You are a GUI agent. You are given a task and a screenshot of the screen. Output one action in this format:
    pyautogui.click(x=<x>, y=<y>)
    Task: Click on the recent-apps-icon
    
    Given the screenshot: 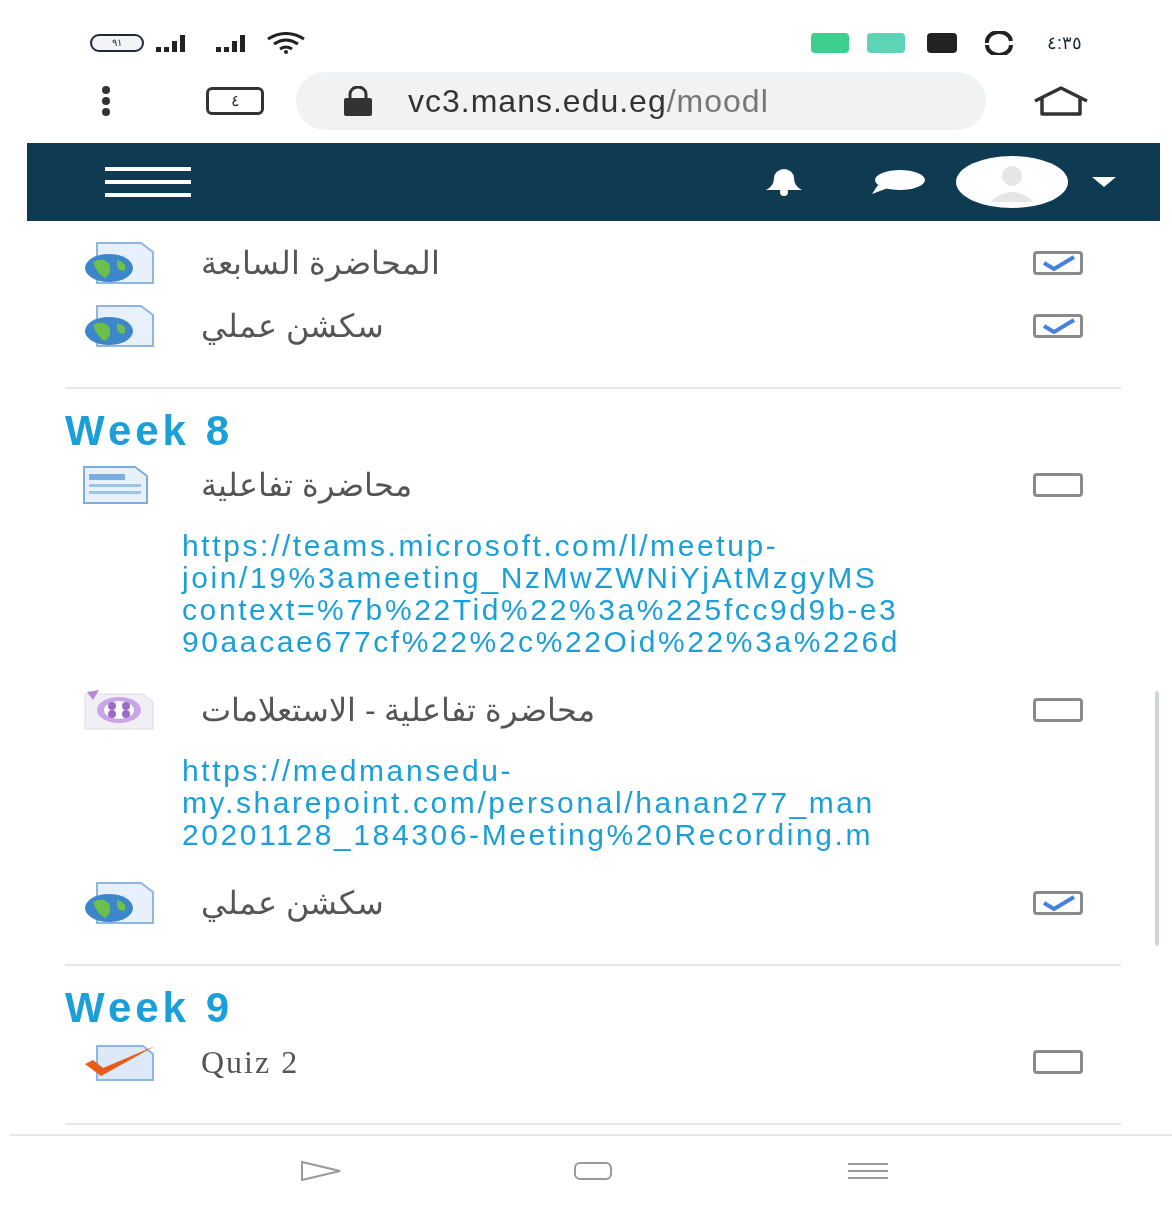 What is the action you would take?
    pyautogui.click(x=868, y=1171)
    